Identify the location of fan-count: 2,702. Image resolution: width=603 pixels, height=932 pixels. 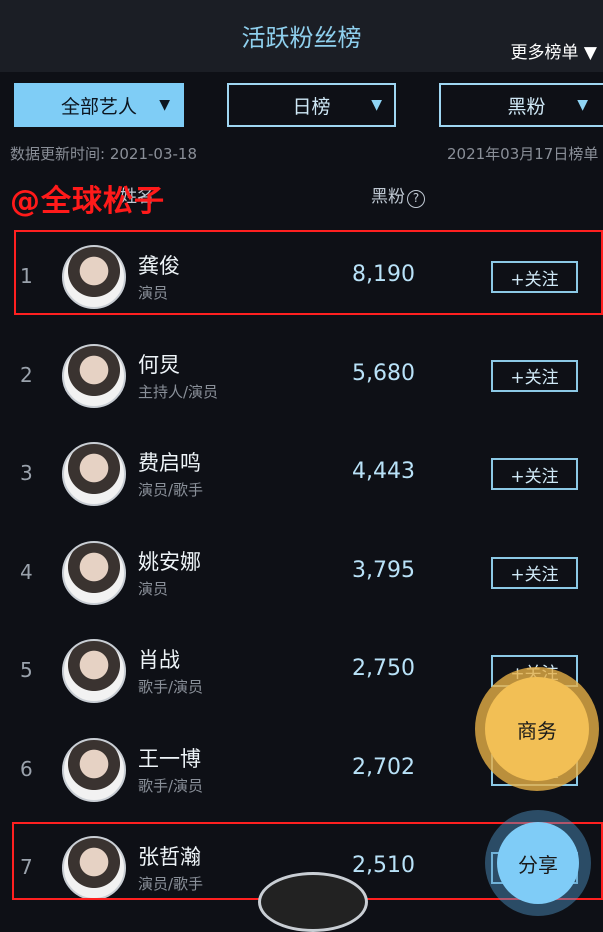
(383, 767).